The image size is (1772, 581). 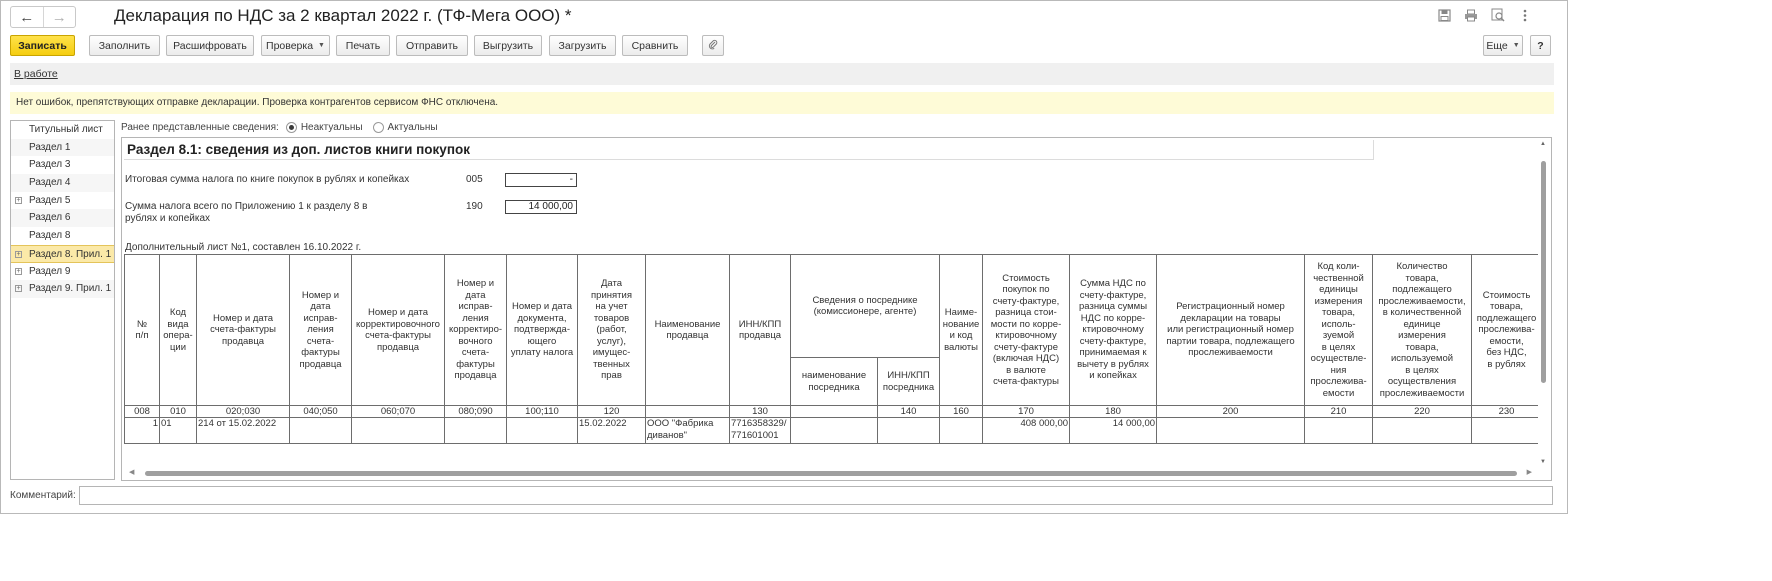 What do you see at coordinates (66, 129) in the screenshot?
I see `section-item-label: Титульный лист` at bounding box center [66, 129].